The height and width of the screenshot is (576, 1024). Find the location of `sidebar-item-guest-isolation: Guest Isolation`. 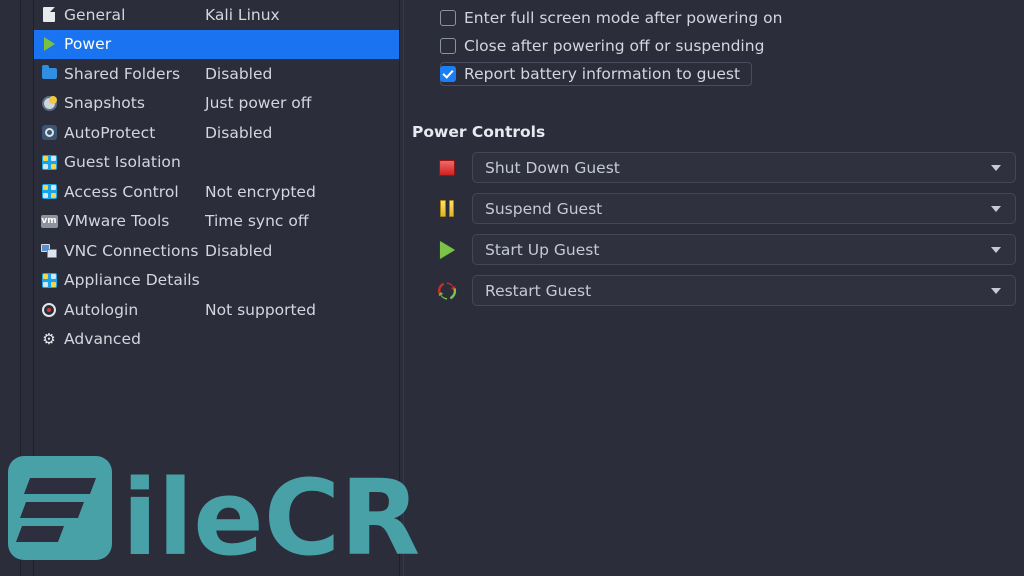

sidebar-item-guest-isolation: Guest Isolation is located at coordinates (216, 163).